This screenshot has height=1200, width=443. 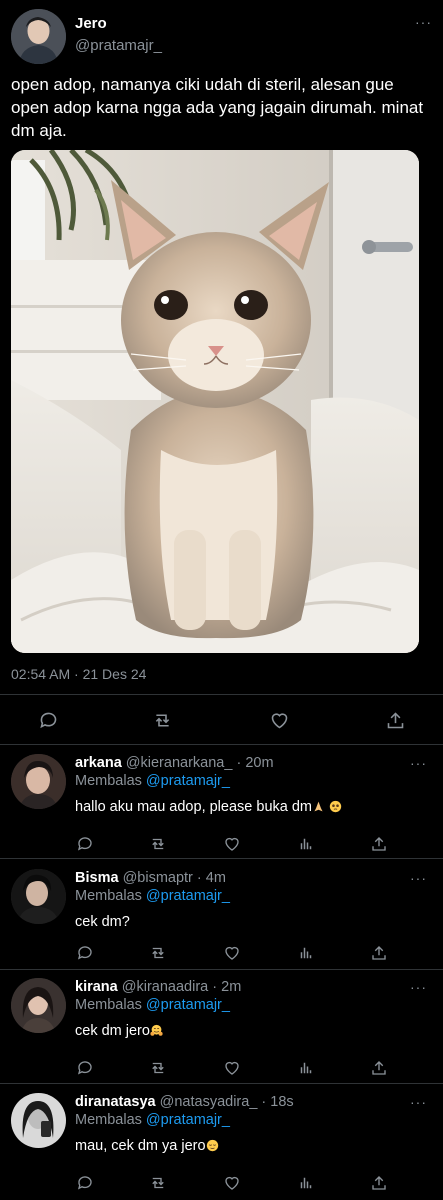 What do you see at coordinates (193, 807) in the screenshot?
I see `reply-text-content: hallo aku mau adop, please buka dm` at bounding box center [193, 807].